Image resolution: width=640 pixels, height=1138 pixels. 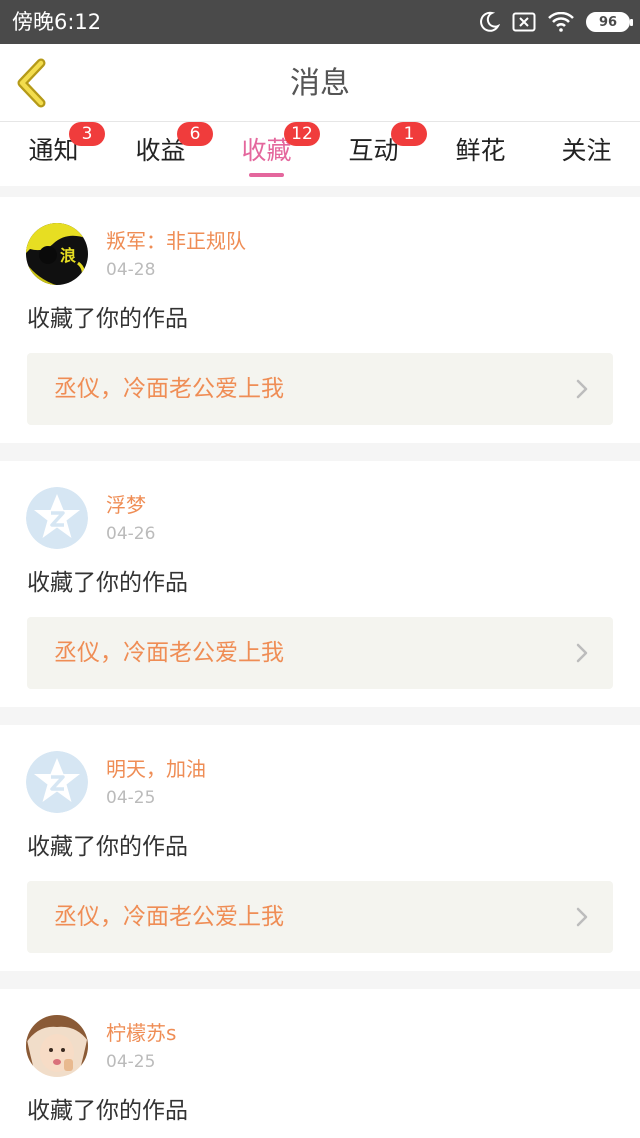 I want to click on battery-level: 96, so click(x=608, y=22).